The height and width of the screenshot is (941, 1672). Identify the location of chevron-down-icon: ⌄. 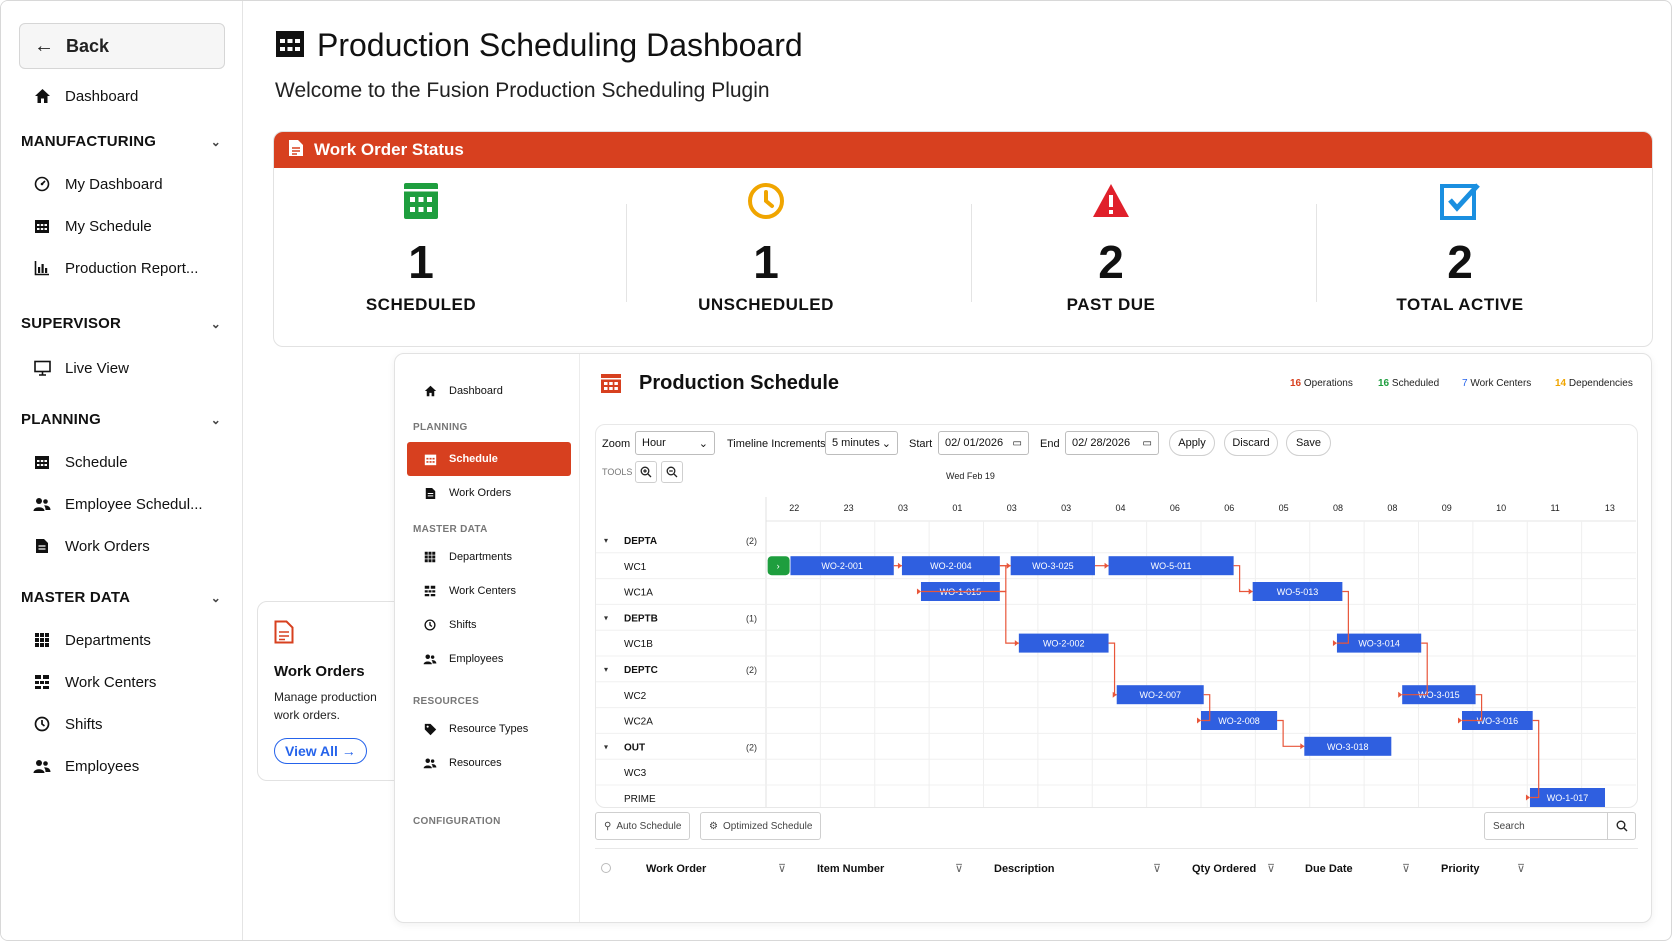
(215, 419).